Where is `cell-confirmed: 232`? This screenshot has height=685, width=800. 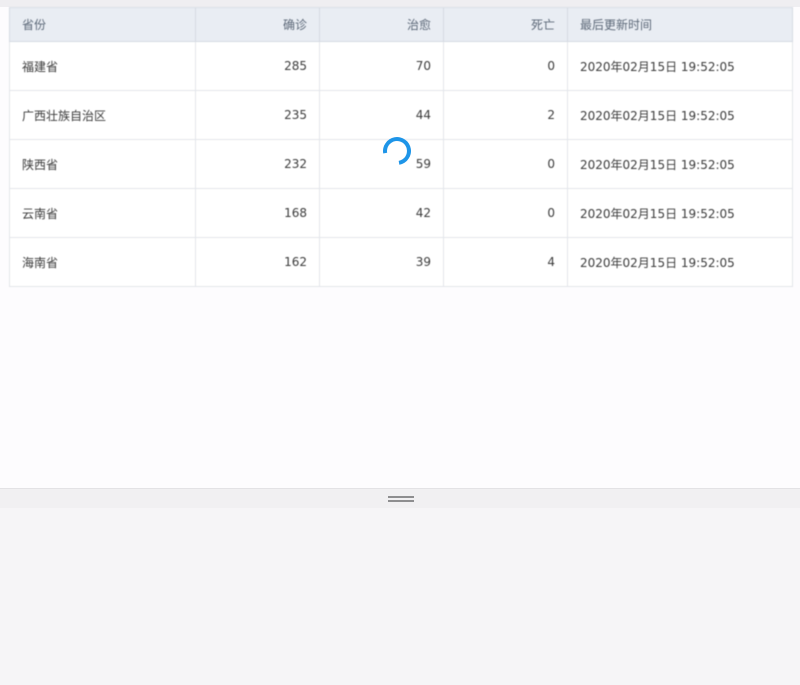 cell-confirmed: 232 is located at coordinates (257, 164).